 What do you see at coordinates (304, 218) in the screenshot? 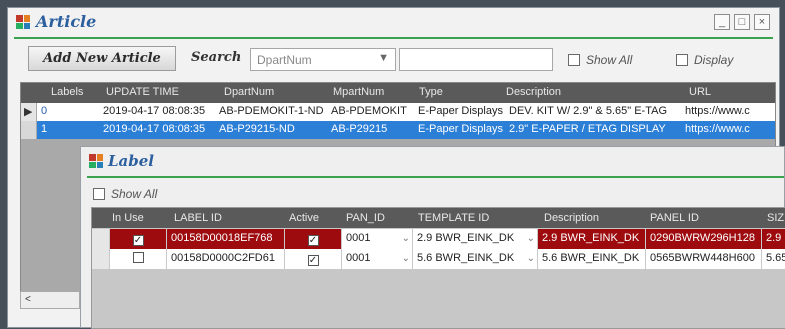
I see `col-active: Active` at bounding box center [304, 218].